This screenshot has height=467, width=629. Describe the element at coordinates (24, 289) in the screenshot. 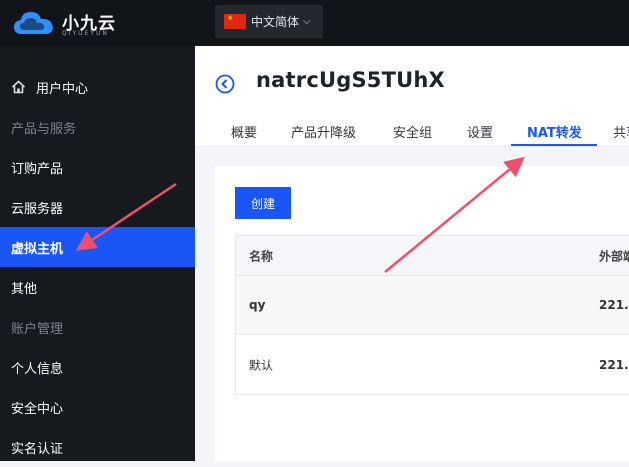

I see `sidebar-item-label: 其他` at that location.